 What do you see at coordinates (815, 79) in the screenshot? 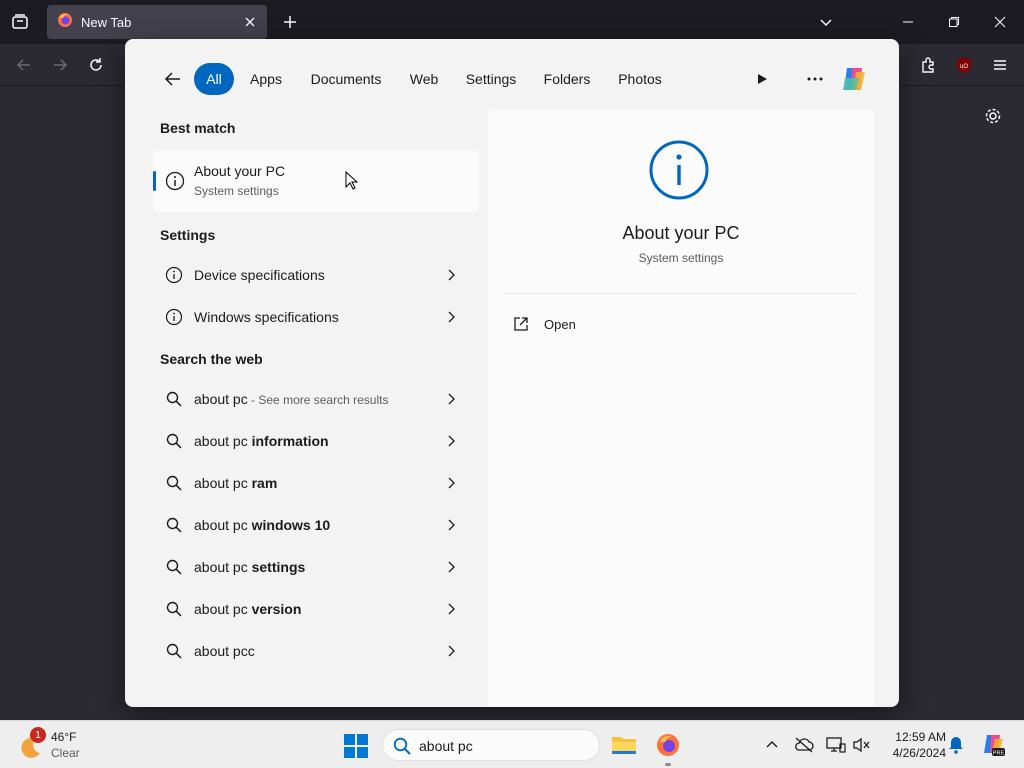
I see `more-options-icon` at bounding box center [815, 79].